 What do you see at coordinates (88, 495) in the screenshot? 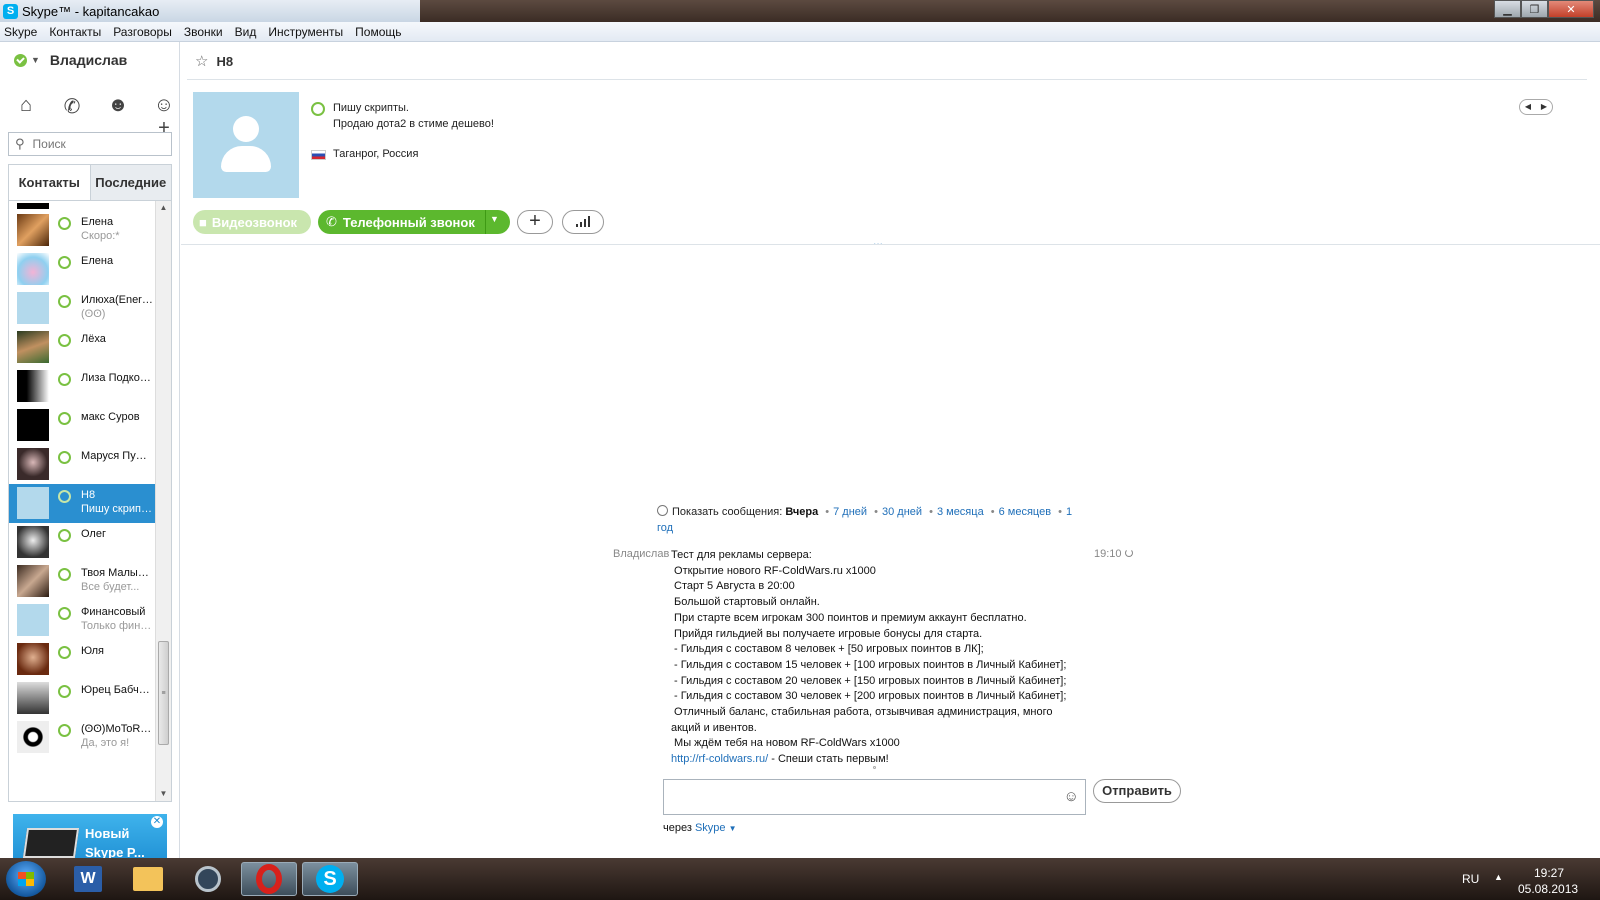
I see `contact-name: H8` at bounding box center [88, 495].